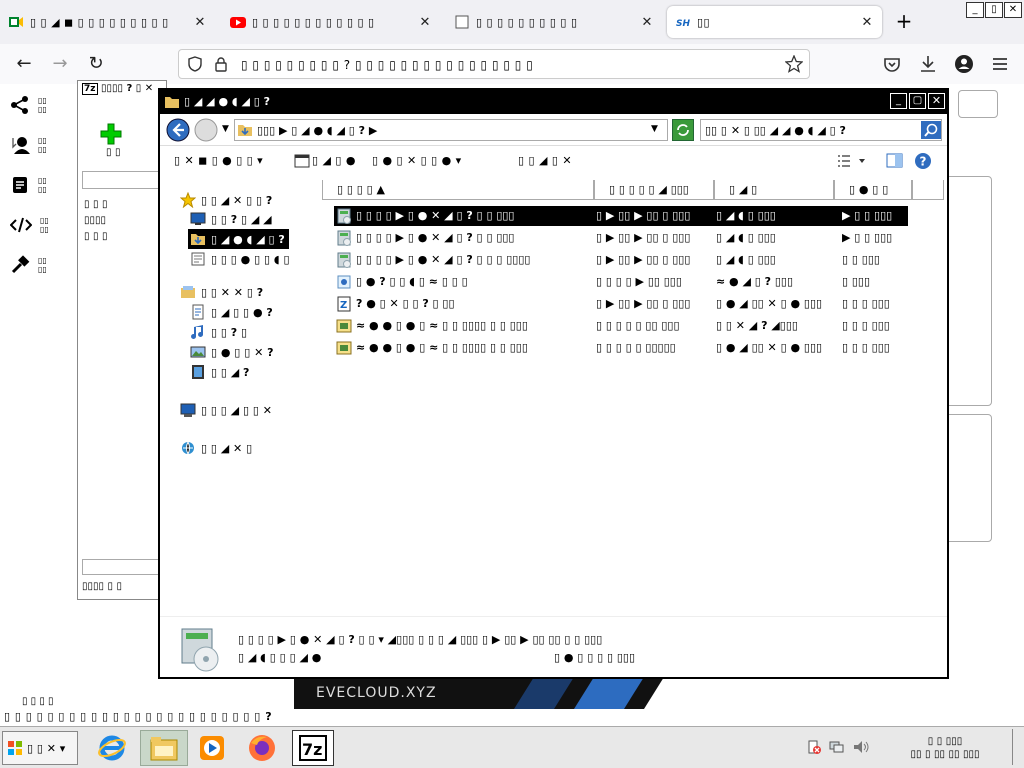 The width and height of the screenshot is (1024, 768). What do you see at coordinates (994, 10) in the screenshot?
I see `maximize-button: ▯` at bounding box center [994, 10].